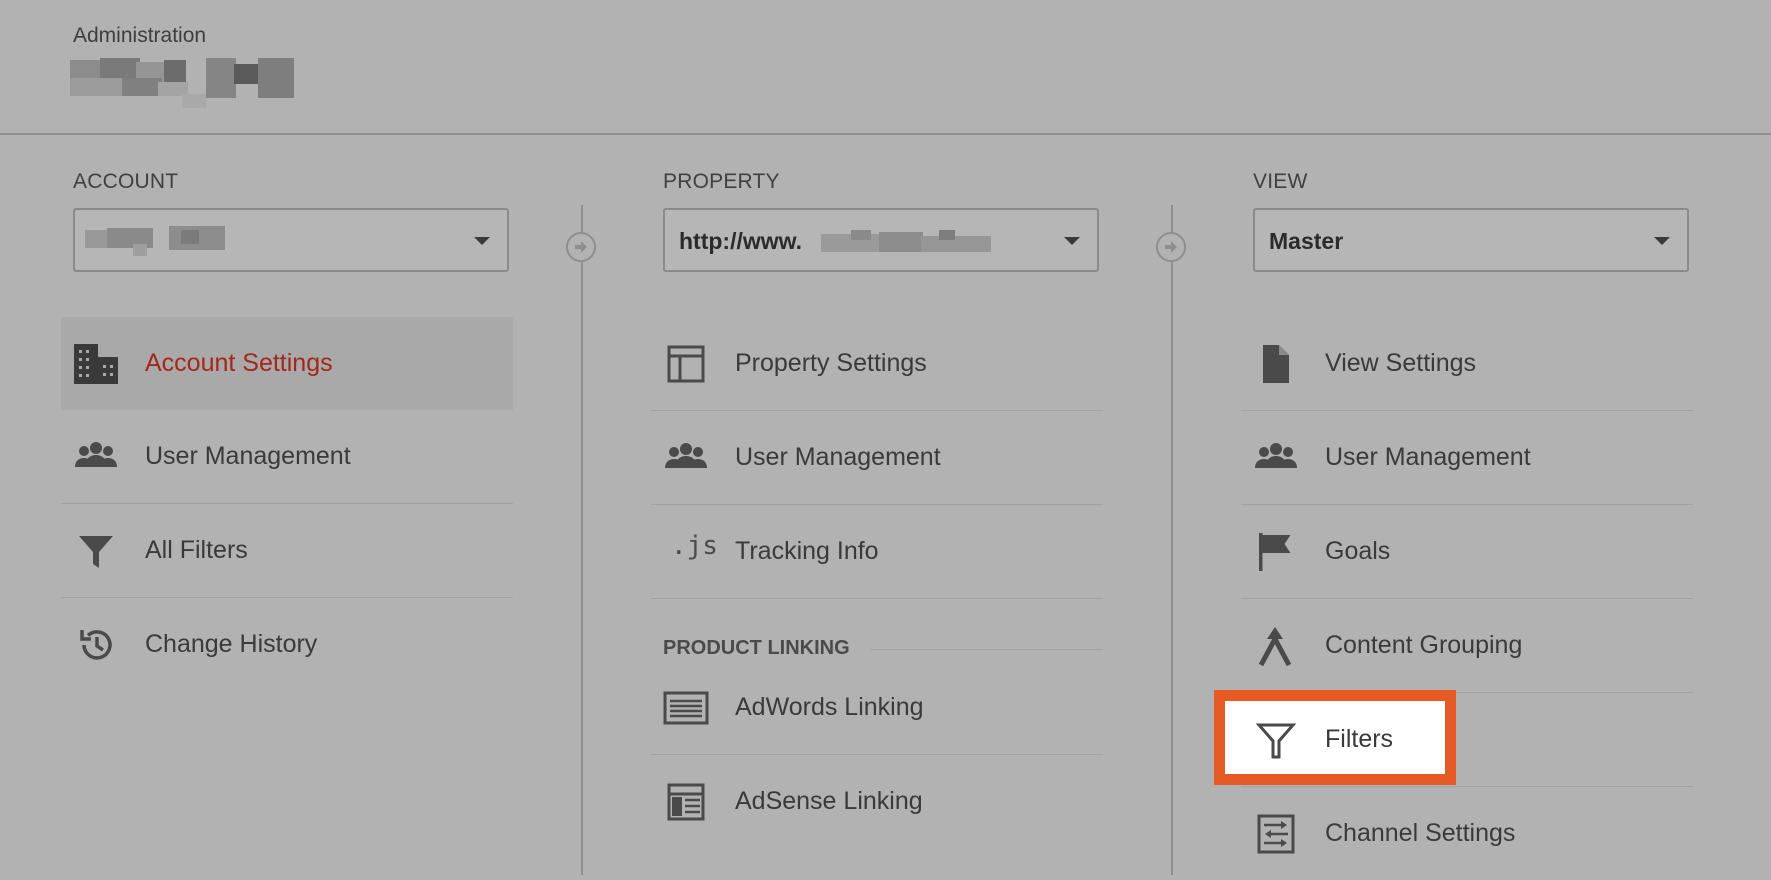  What do you see at coordinates (1276, 364) in the screenshot?
I see `document-icon` at bounding box center [1276, 364].